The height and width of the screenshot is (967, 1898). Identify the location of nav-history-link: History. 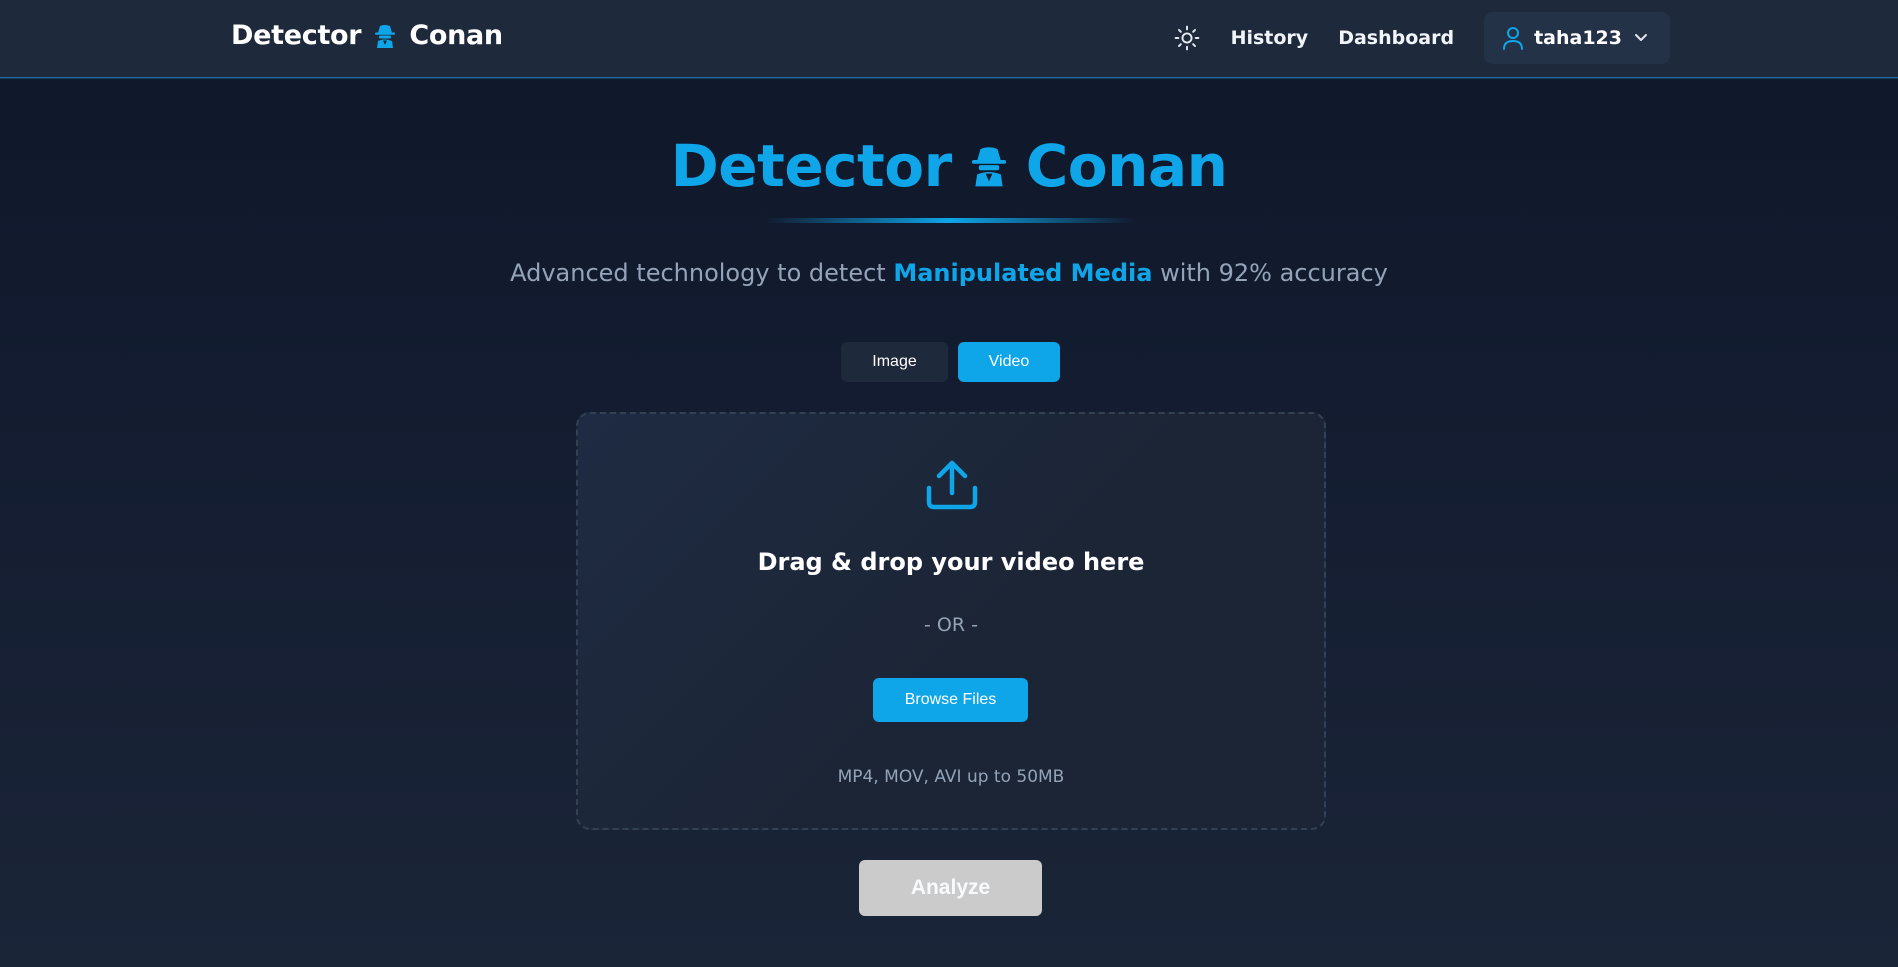
(1270, 38).